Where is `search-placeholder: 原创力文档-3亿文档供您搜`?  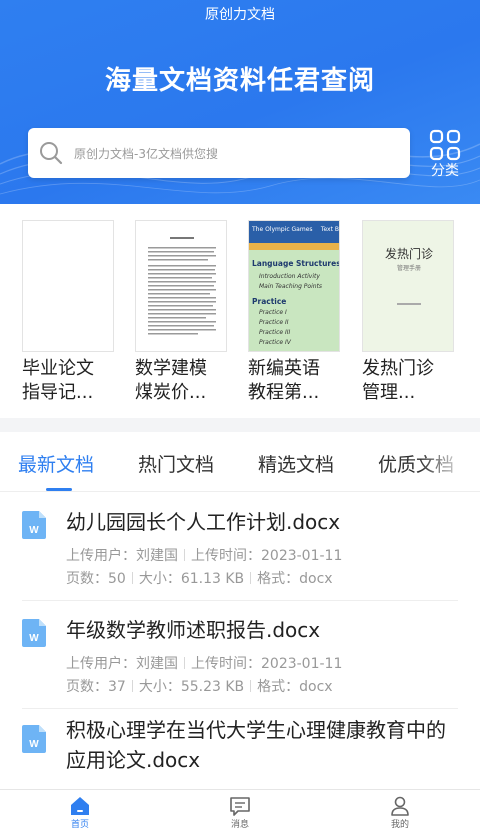 search-placeholder: 原创力文档-3亿文档供您搜 is located at coordinates (146, 154).